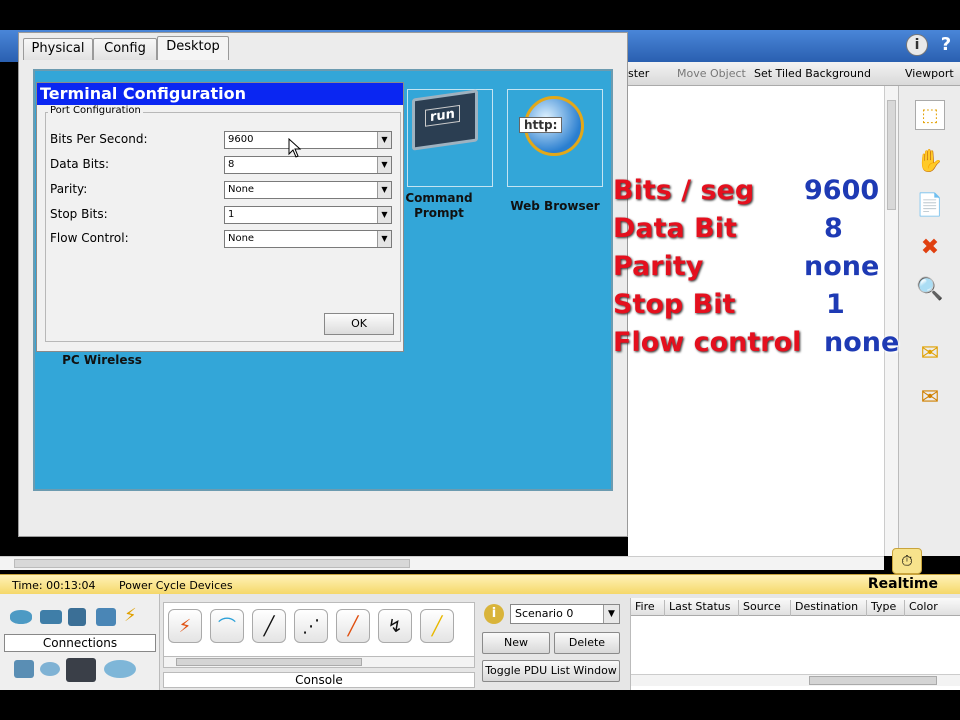 Image resolution: width=960 pixels, height=720 pixels. What do you see at coordinates (842, 190) in the screenshot?
I see `overlay-value-bits: 9600` at bounding box center [842, 190].